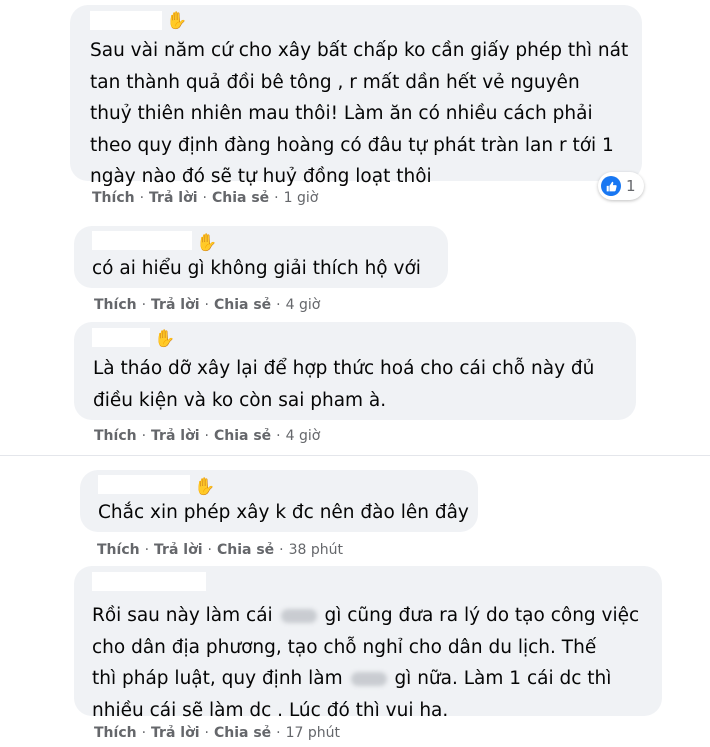 The width and height of the screenshot is (710, 747). Describe the element at coordinates (313, 733) in the screenshot. I see `timestamp: 17 phút` at that location.